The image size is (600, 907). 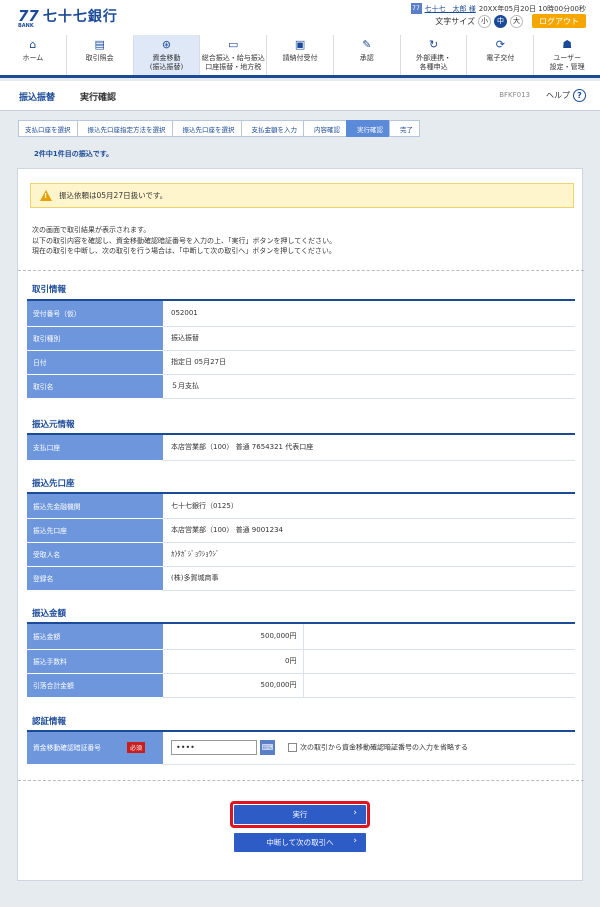 What do you see at coordinates (95, 506) in the screenshot?
I see `row-label: 振込先金融機関` at bounding box center [95, 506].